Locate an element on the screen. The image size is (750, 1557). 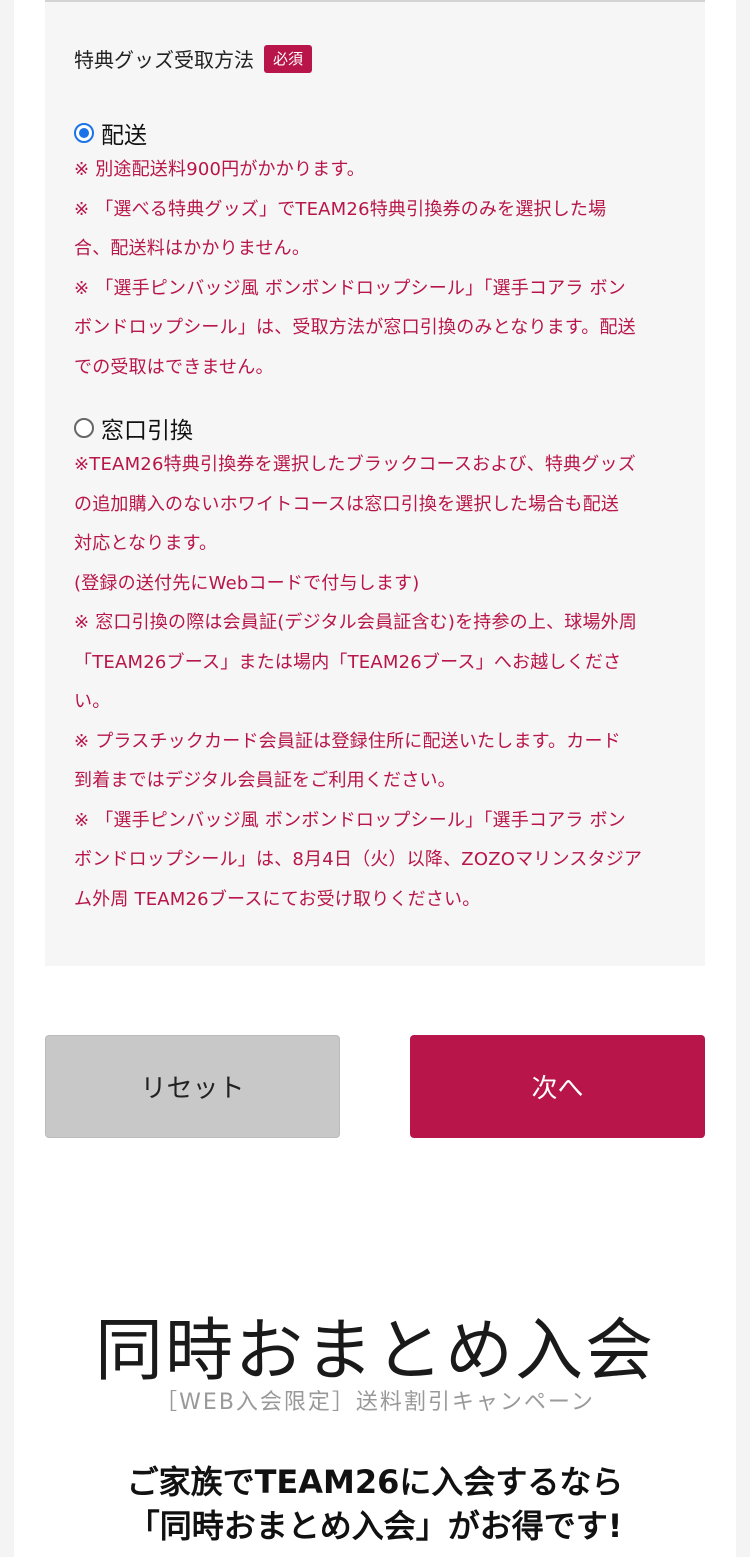
required-badge: 必須 is located at coordinates (288, 58).